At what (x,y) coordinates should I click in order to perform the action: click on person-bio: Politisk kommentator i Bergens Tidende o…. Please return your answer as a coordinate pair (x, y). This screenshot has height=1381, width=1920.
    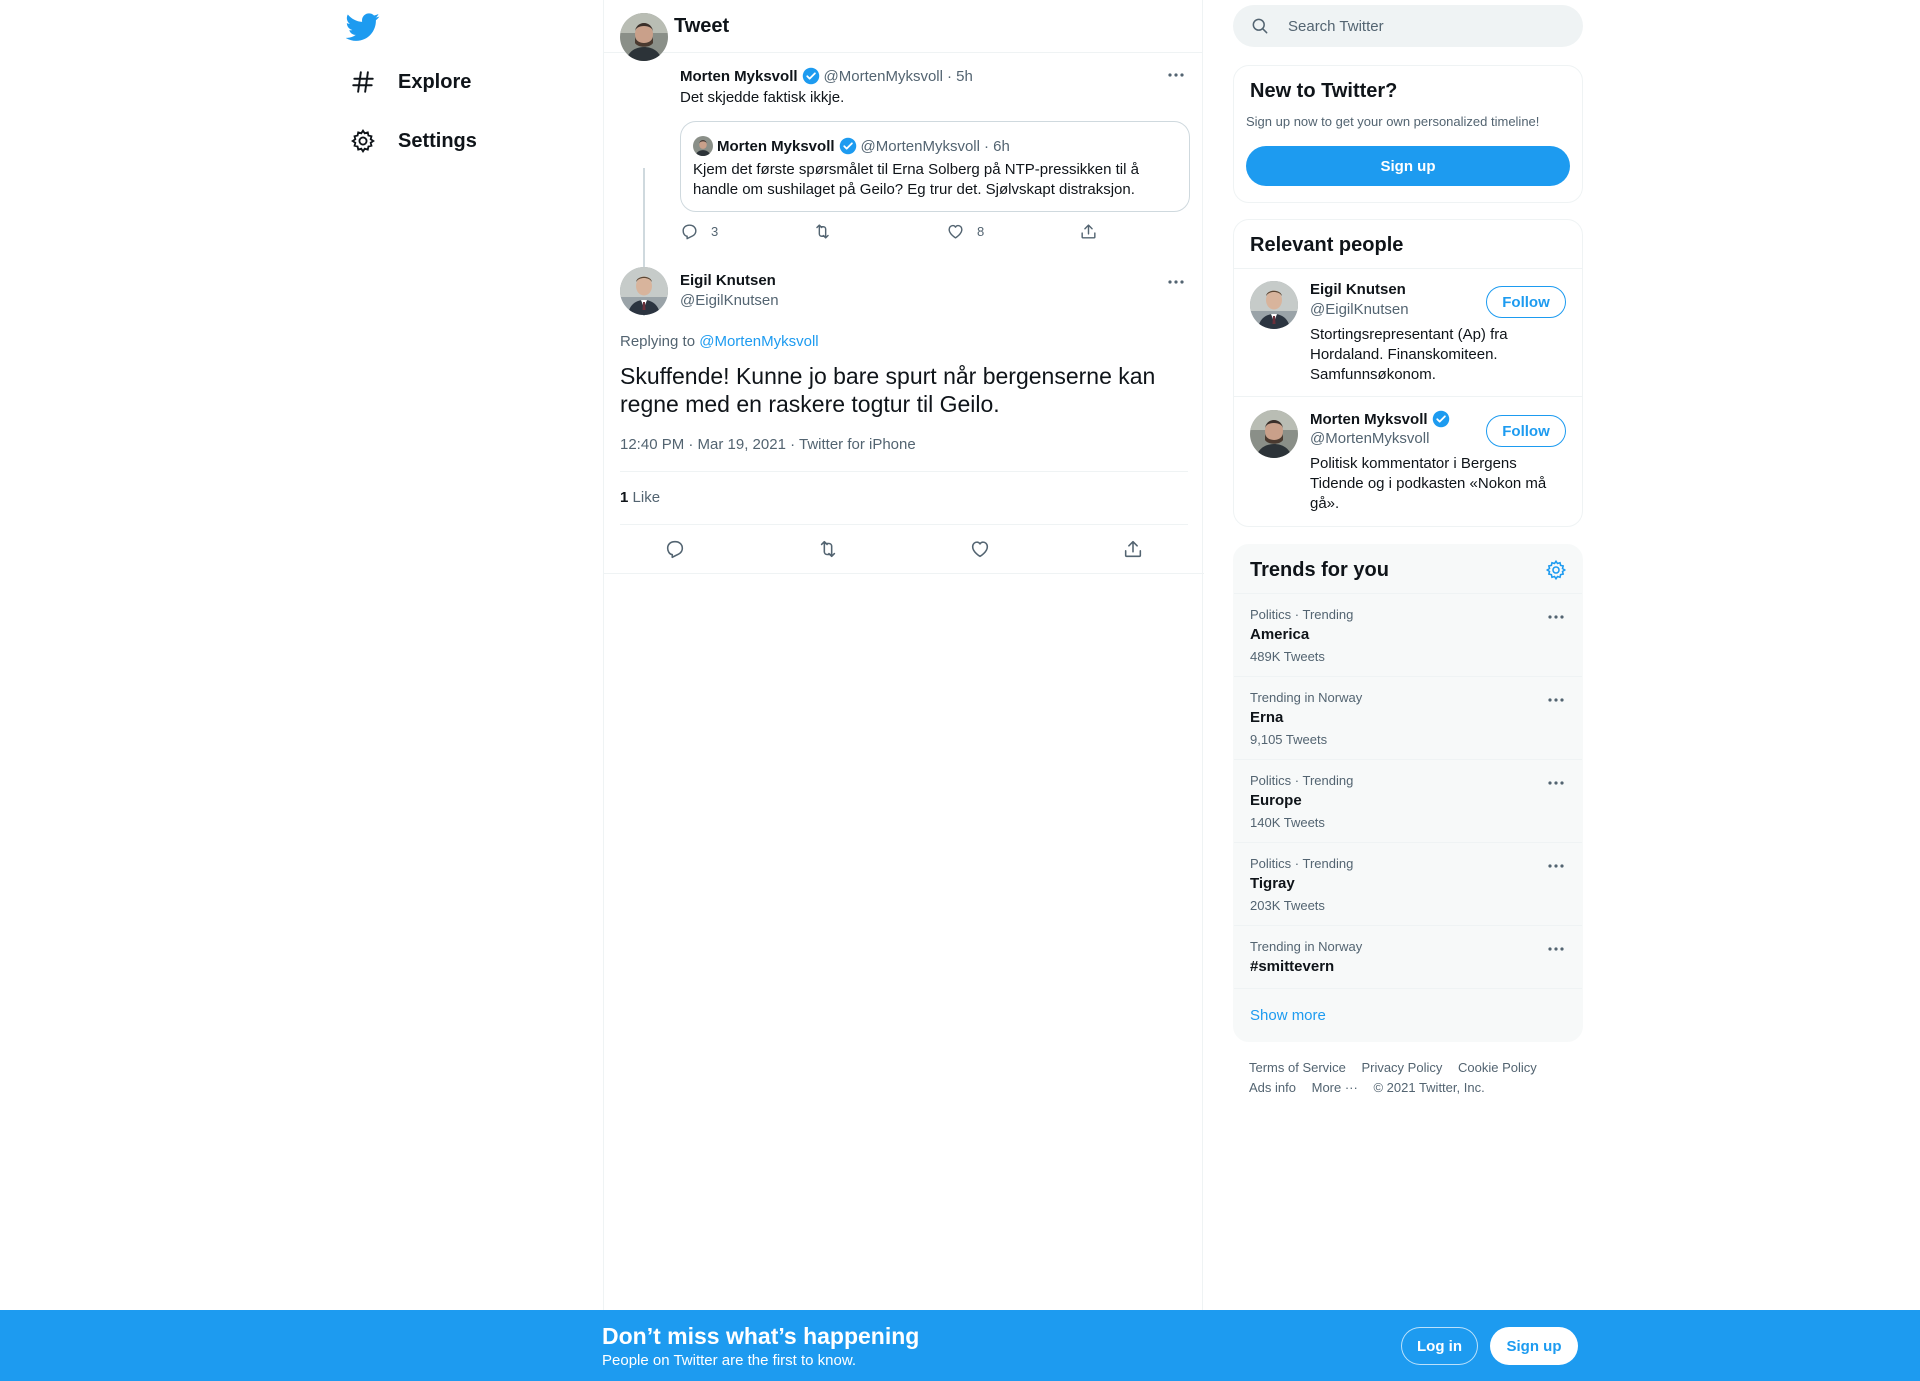
    Looking at the image, I should click on (1428, 483).